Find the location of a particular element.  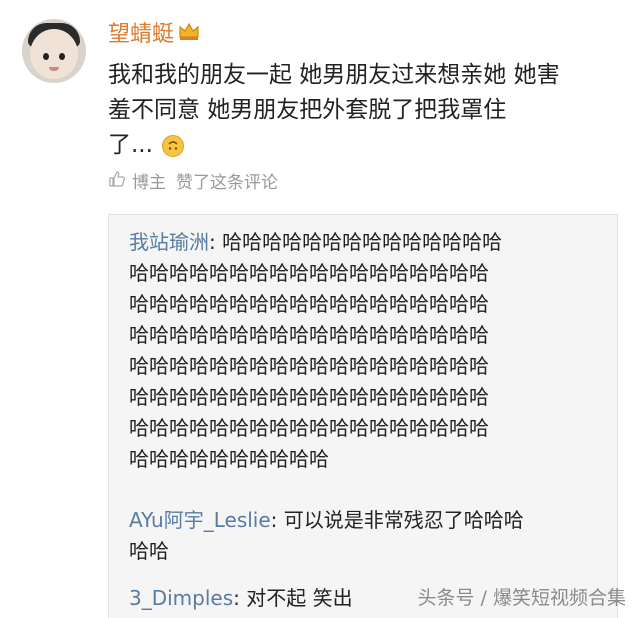

crown-icon is located at coordinates (189, 35).